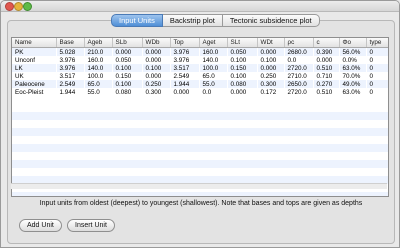 The height and width of the screenshot is (248, 400). What do you see at coordinates (270, 92) in the screenshot?
I see `table-cell: 0.172` at bounding box center [270, 92].